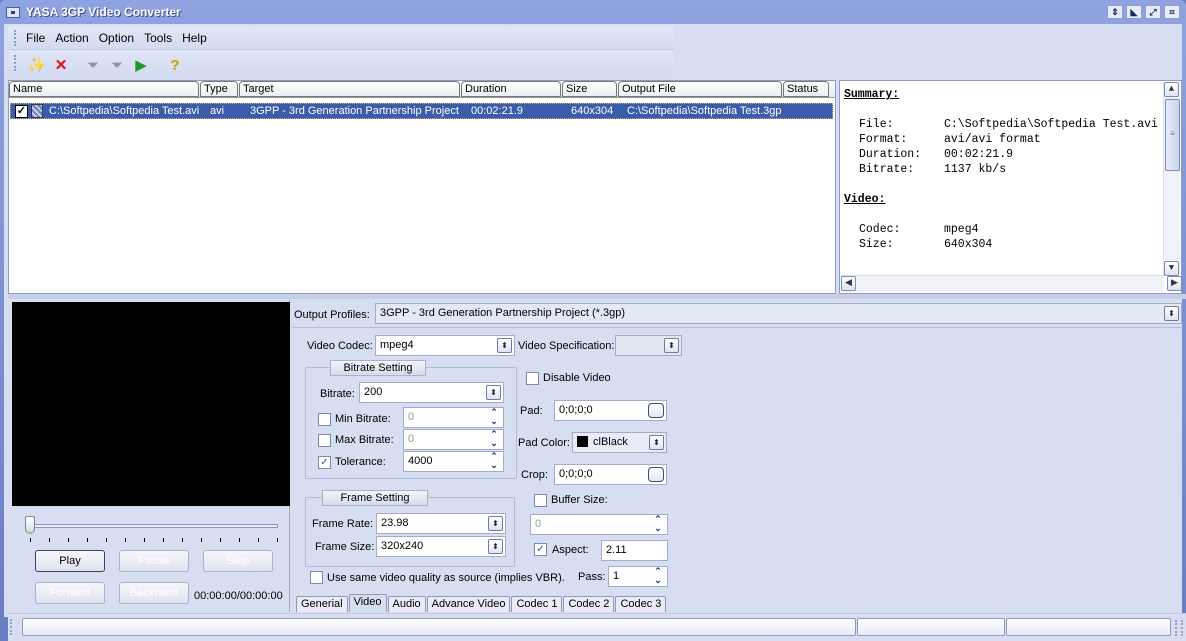  Describe the element at coordinates (1172, 135) in the screenshot. I see `scroll-thumb: ≡` at that location.